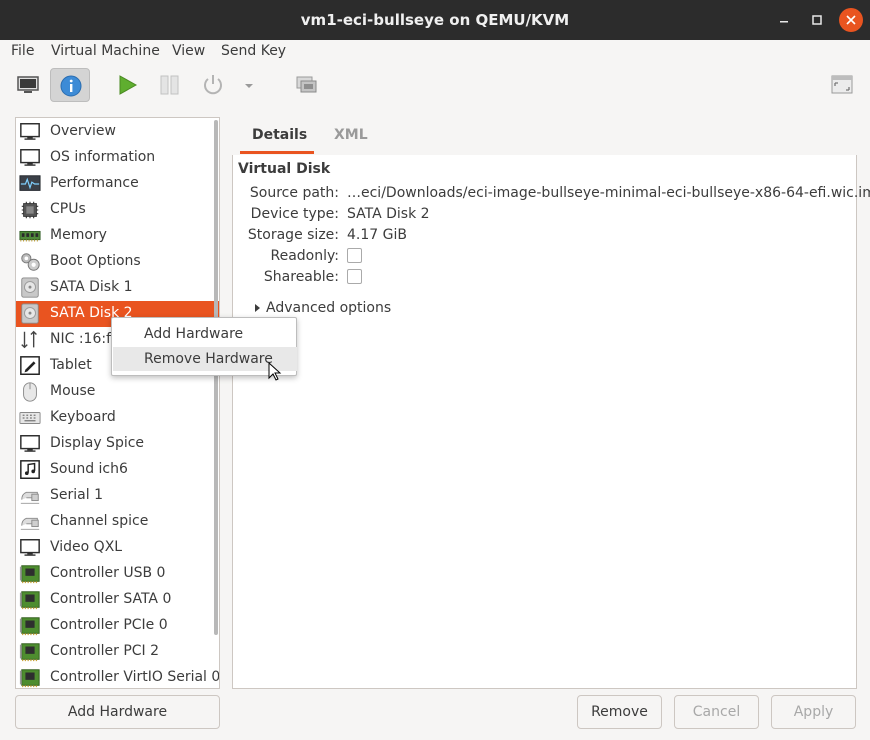 The image size is (870, 740). Describe the element at coordinates (30, 469) in the screenshot. I see `sound-icon` at that location.